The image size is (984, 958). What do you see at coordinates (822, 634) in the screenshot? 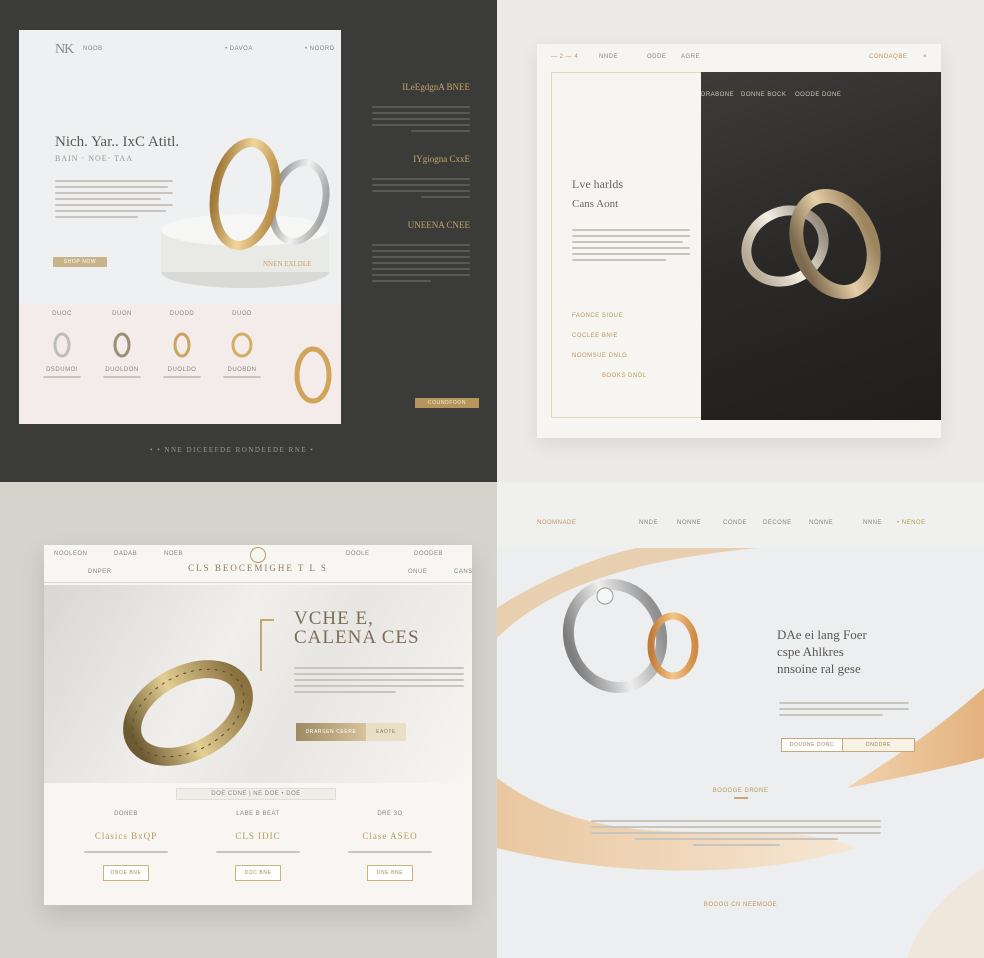
I see `hero-title-line-1: DAe ei lang Foer` at bounding box center [822, 634].